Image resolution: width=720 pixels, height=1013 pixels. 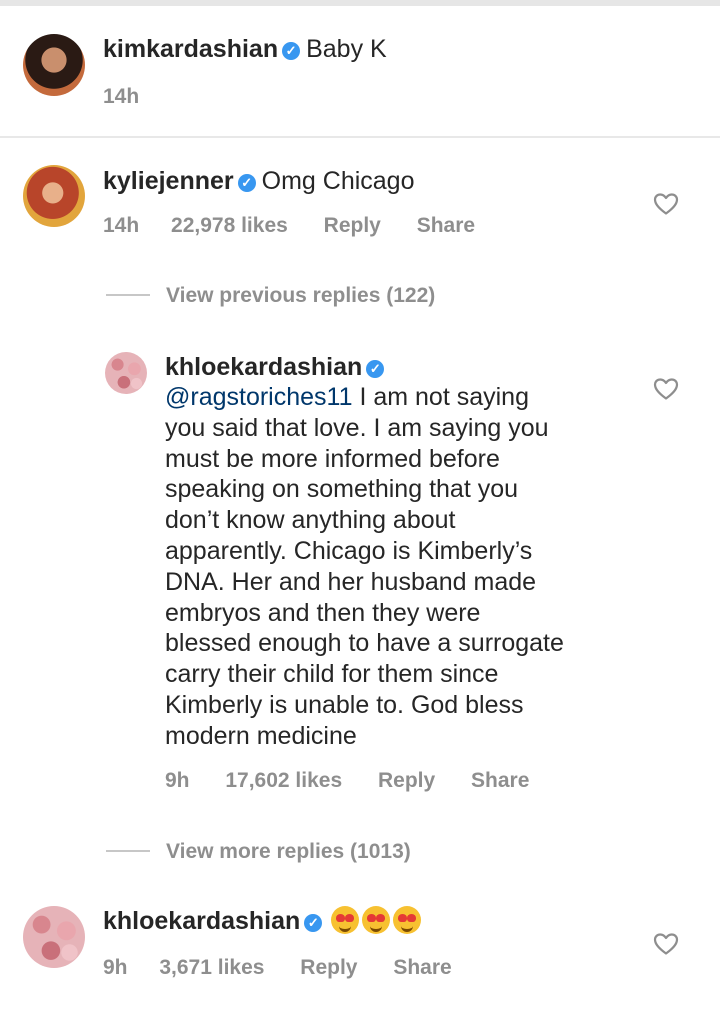 What do you see at coordinates (288, 851) in the screenshot?
I see `view-more-label: View more replies (1013)` at bounding box center [288, 851].